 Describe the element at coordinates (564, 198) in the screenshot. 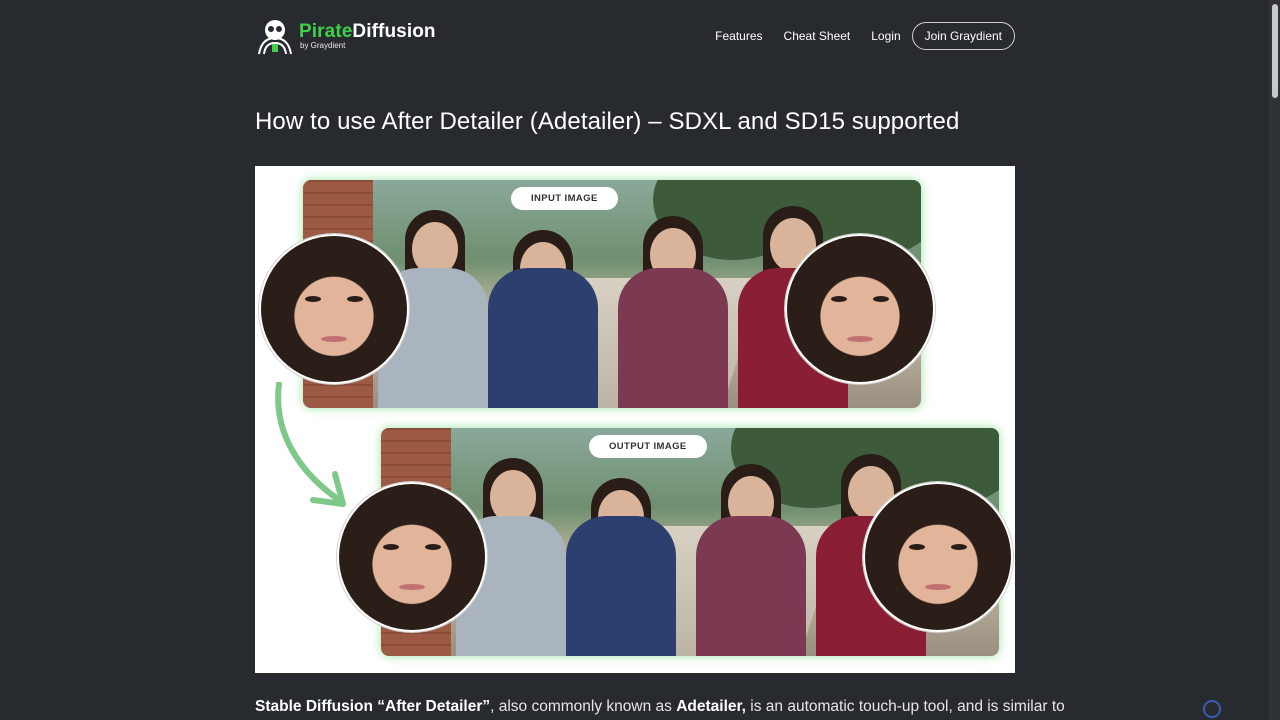

I see `input-image-label: INPUT IMAGE` at that location.